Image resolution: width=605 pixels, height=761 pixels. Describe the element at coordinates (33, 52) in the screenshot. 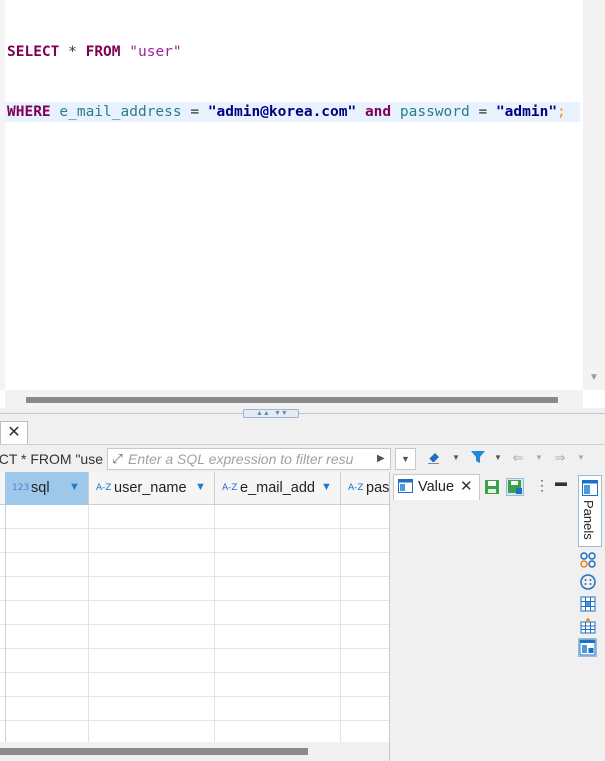

I see `sql-token: SELECT` at that location.